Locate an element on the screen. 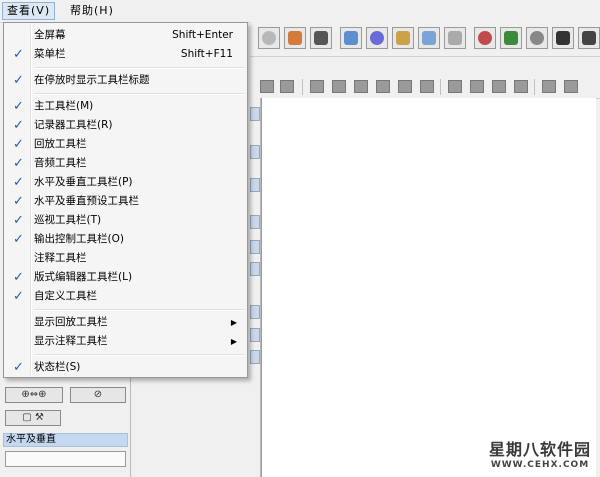  menu-bar: 查看(V) 帮助(H) is located at coordinates (300, 11).